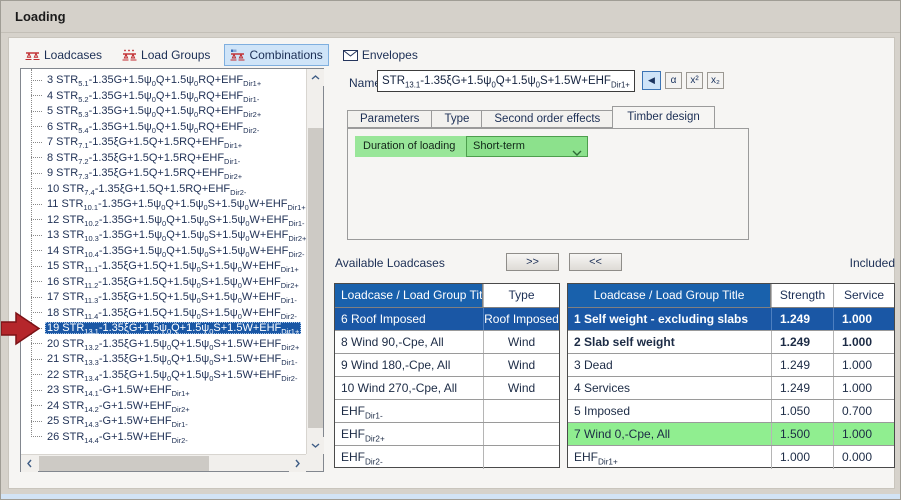 The image size is (901, 500). What do you see at coordinates (124, 463) in the screenshot?
I see `horizontal-scroll-thumb` at bounding box center [124, 463].